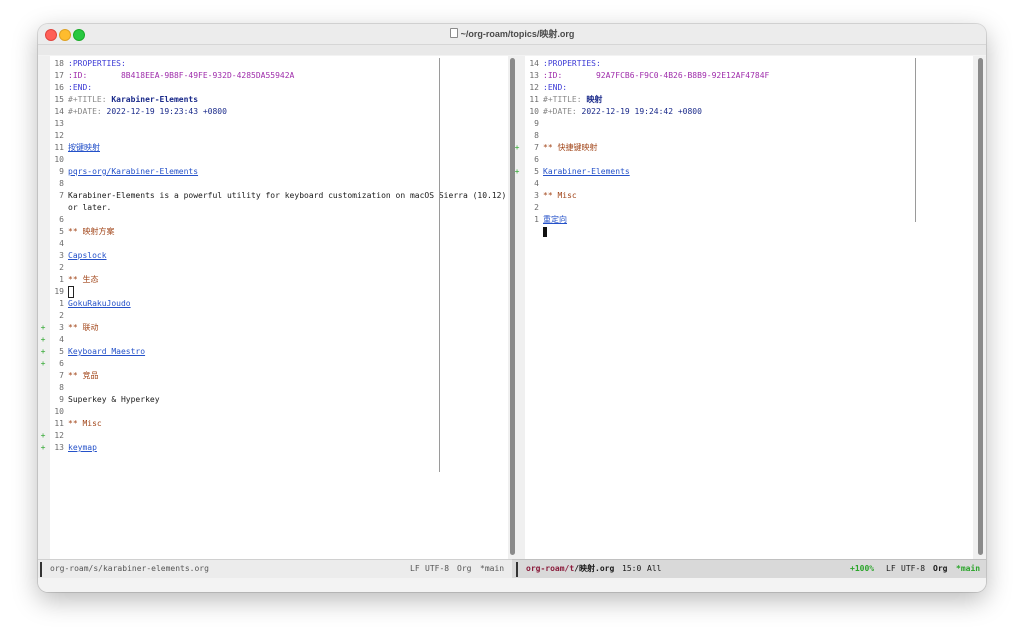  I want to click on editor-line: 4, so click(749, 184).